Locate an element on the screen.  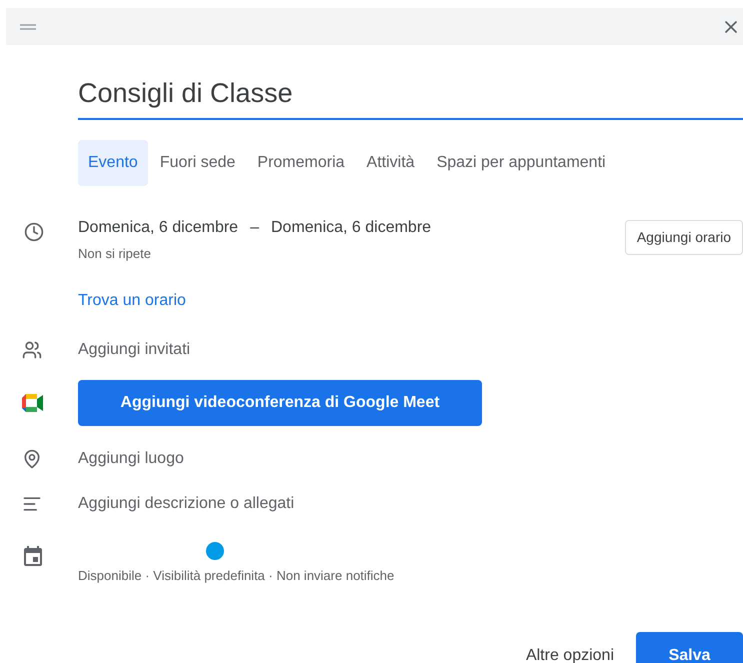
guests-field: Aggiungi invitati is located at coordinates (278, 350).